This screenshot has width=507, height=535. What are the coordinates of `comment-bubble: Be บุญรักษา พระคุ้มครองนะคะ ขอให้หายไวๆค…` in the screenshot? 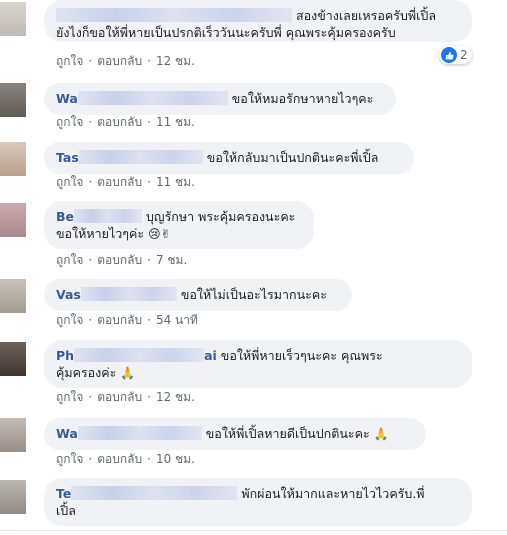 It's located at (179, 225).